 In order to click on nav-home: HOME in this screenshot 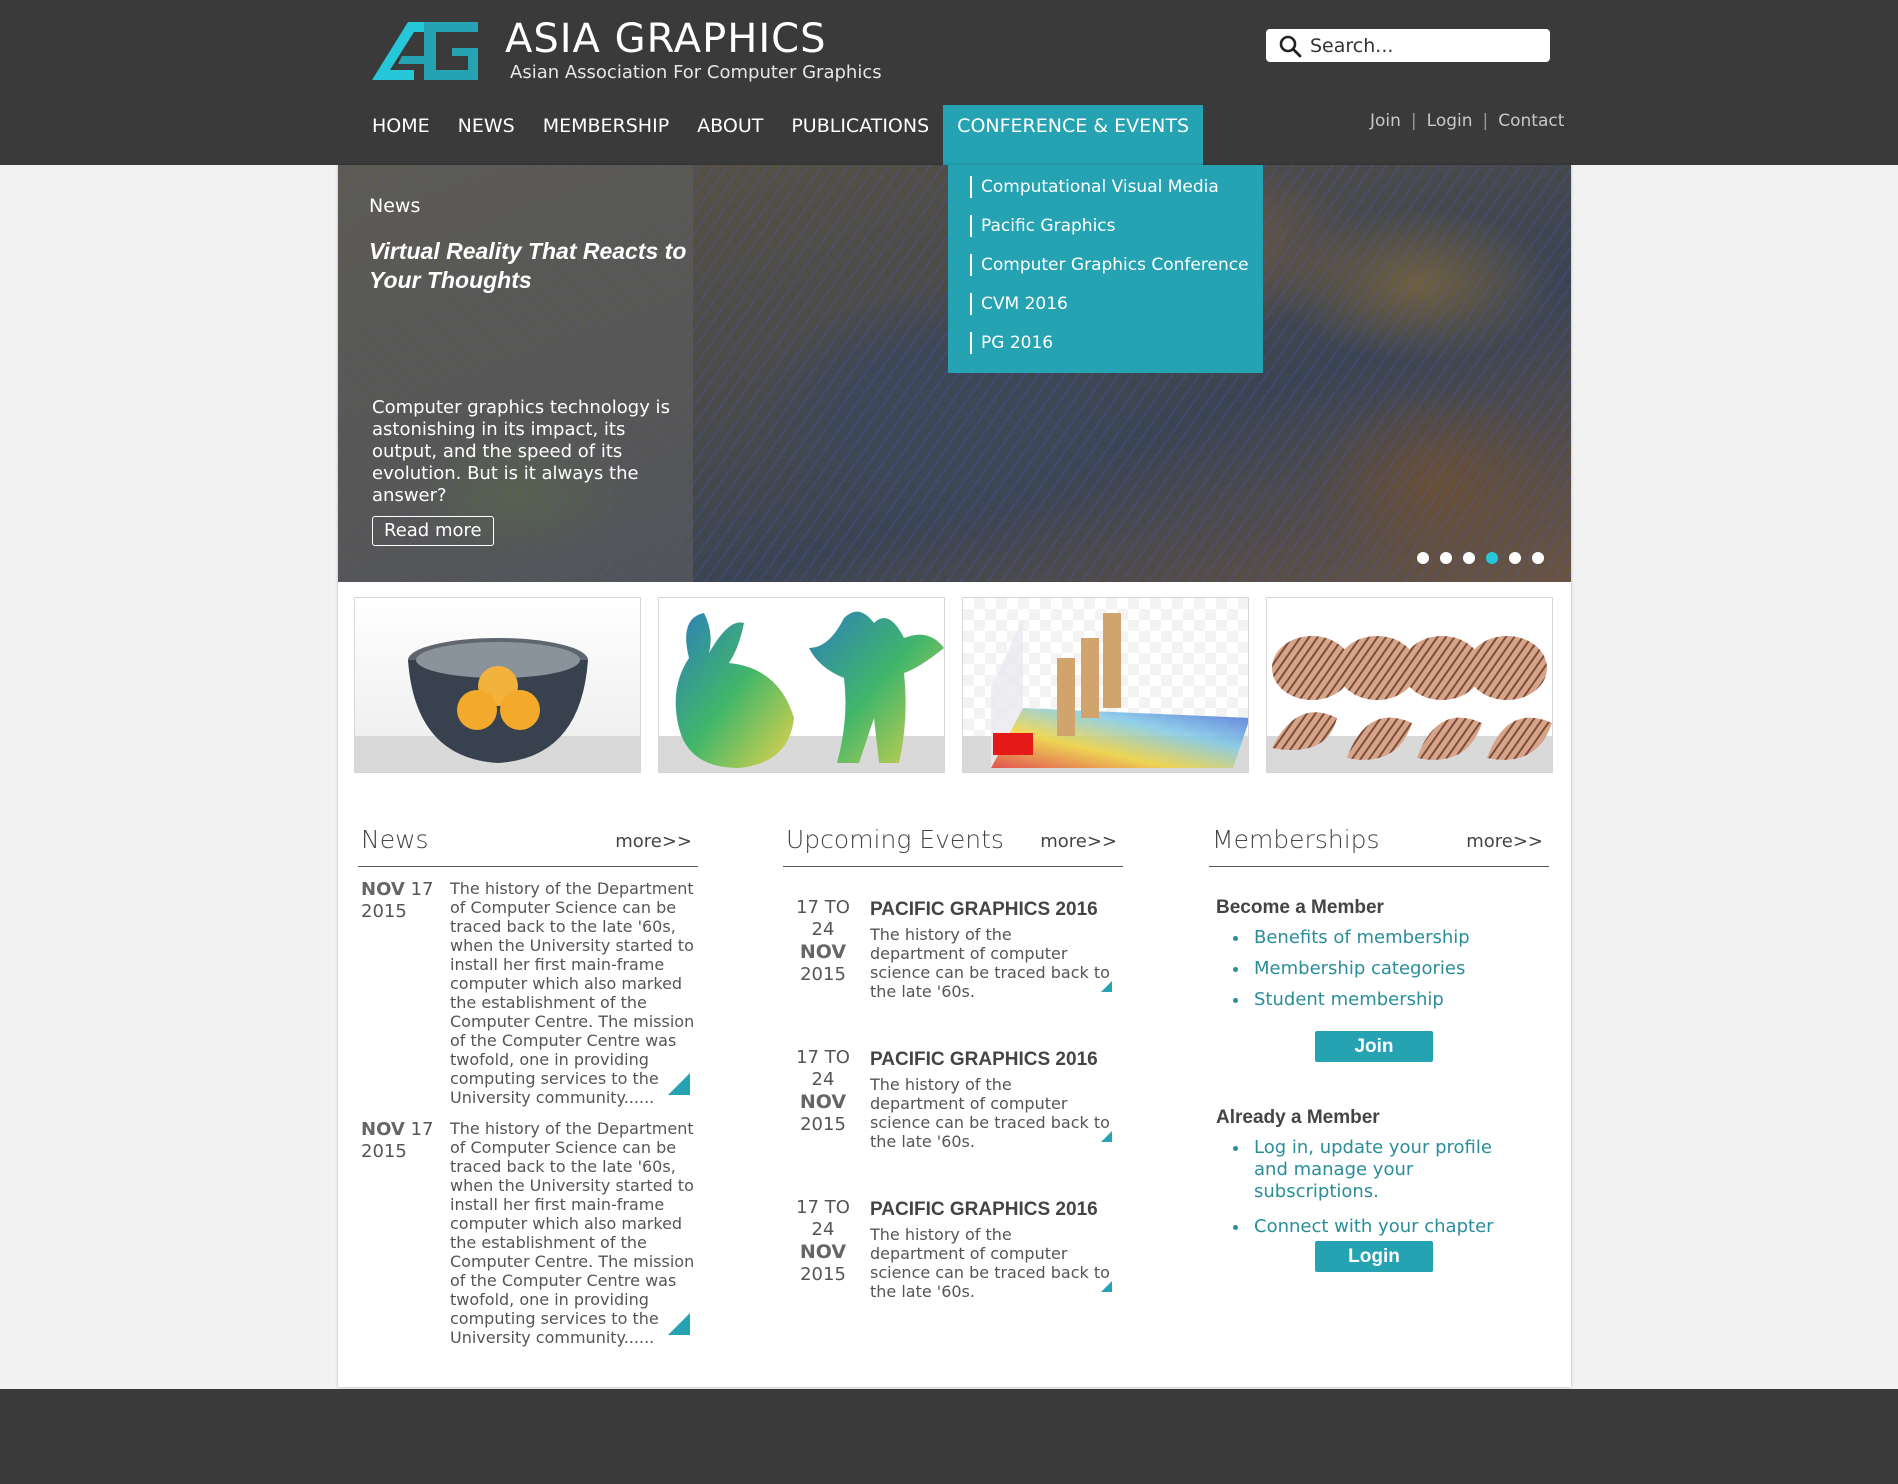, I will do `click(401, 135)`.